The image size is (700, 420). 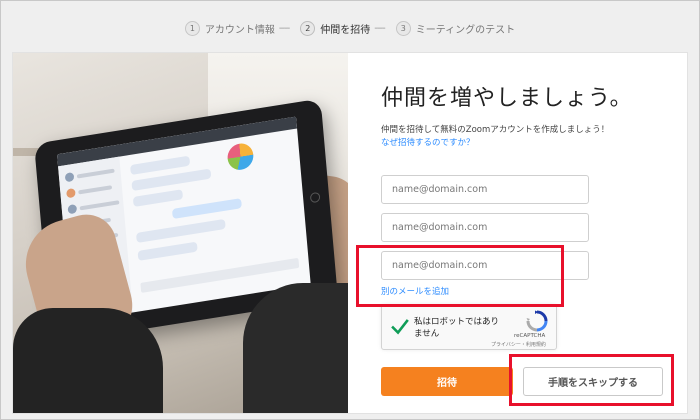 What do you see at coordinates (507, 98) in the screenshot?
I see `page-title: 仲間を増やしましょう。` at bounding box center [507, 98].